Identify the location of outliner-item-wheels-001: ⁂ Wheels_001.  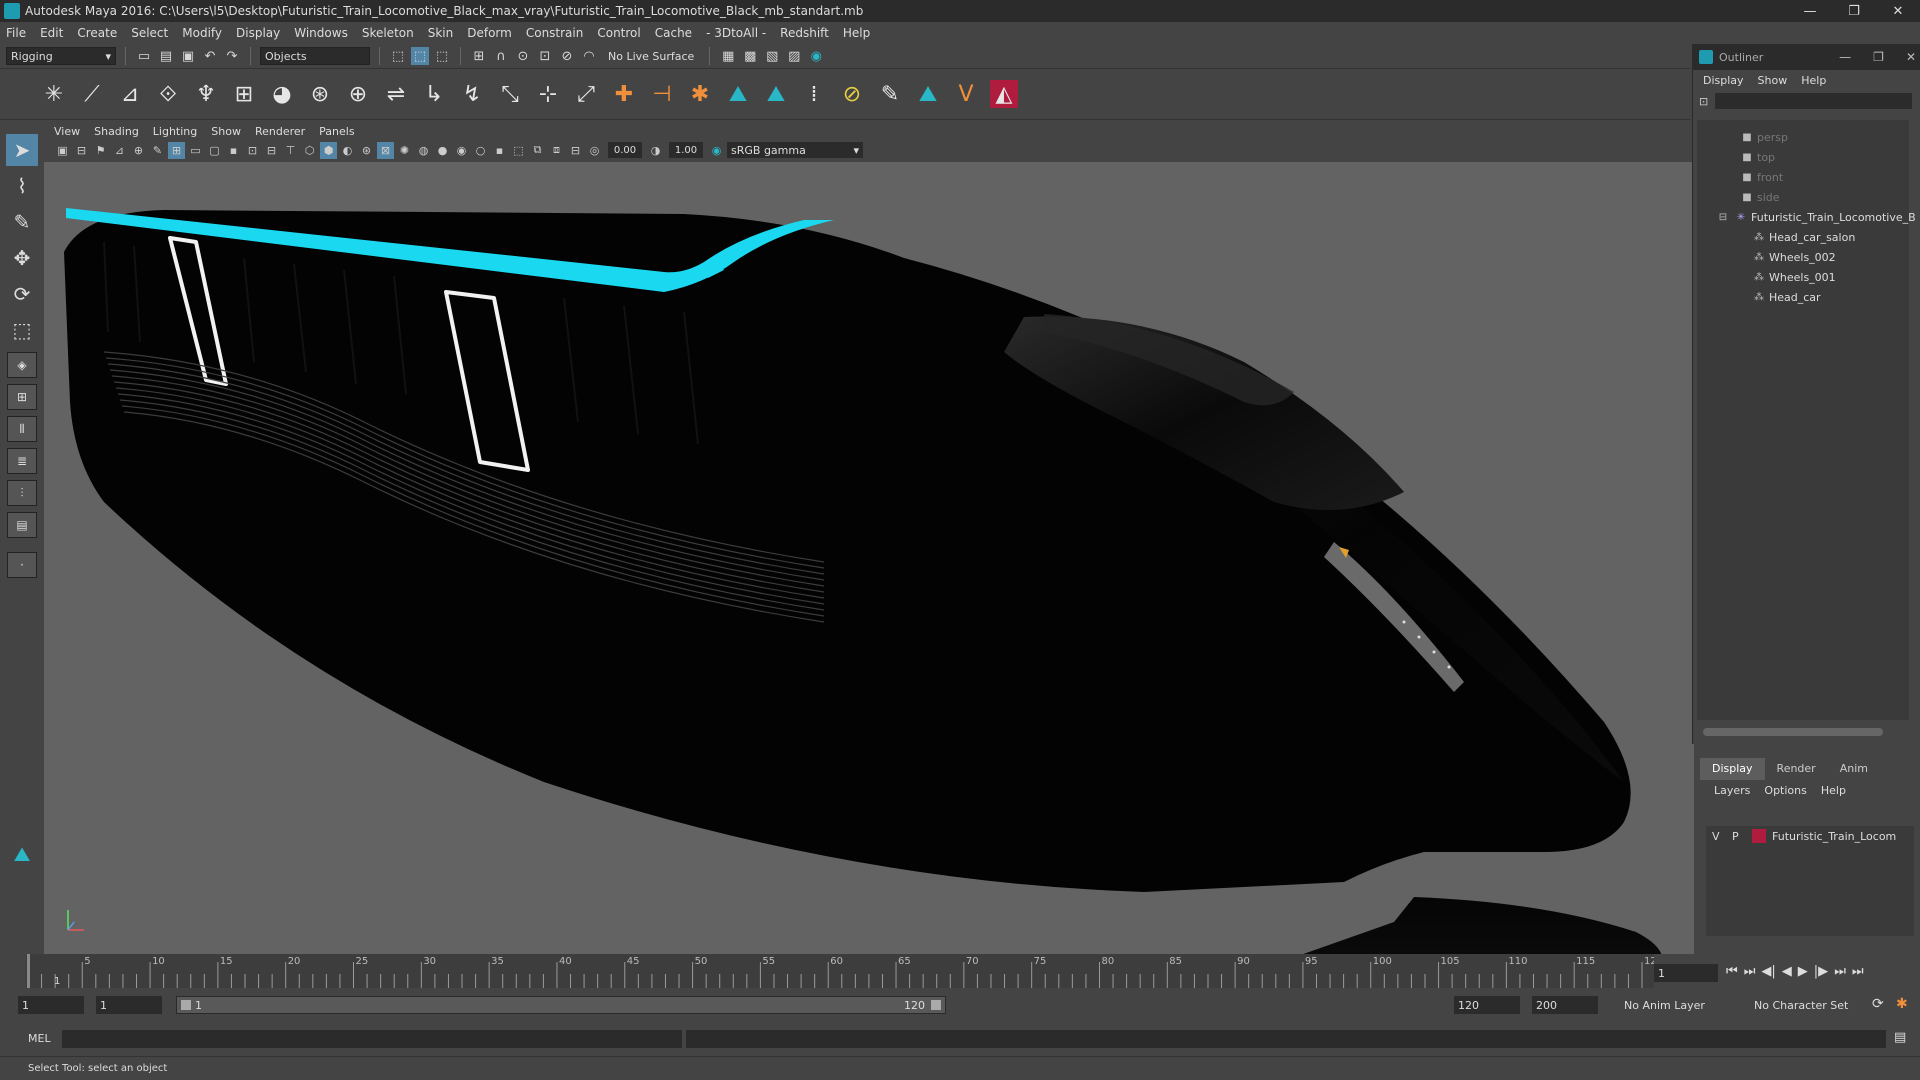
(1793, 277).